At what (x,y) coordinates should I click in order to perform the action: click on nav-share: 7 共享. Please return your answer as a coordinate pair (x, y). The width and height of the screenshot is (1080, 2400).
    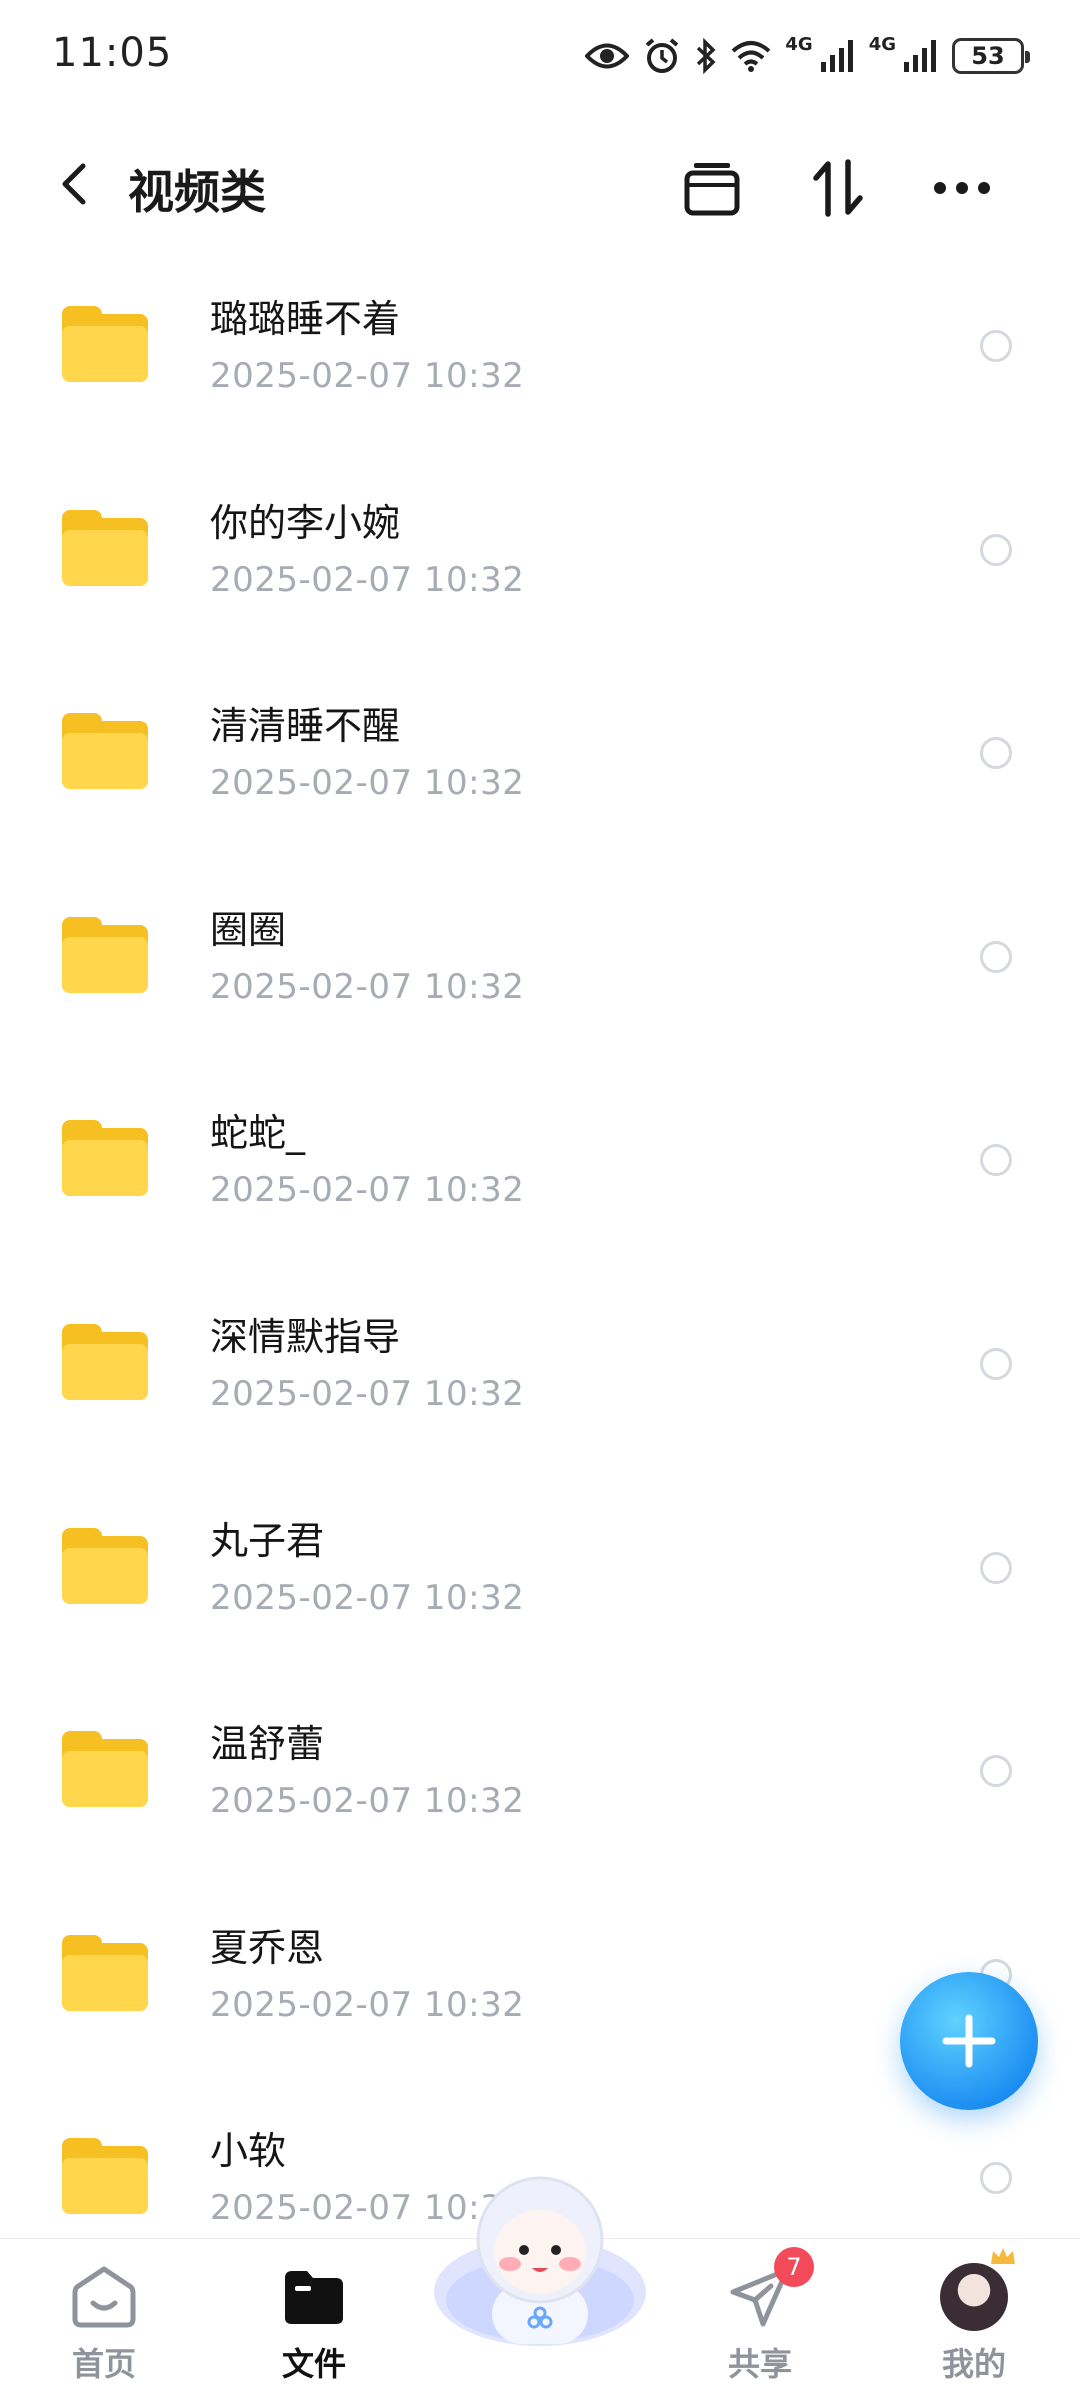
    Looking at the image, I should click on (760, 2319).